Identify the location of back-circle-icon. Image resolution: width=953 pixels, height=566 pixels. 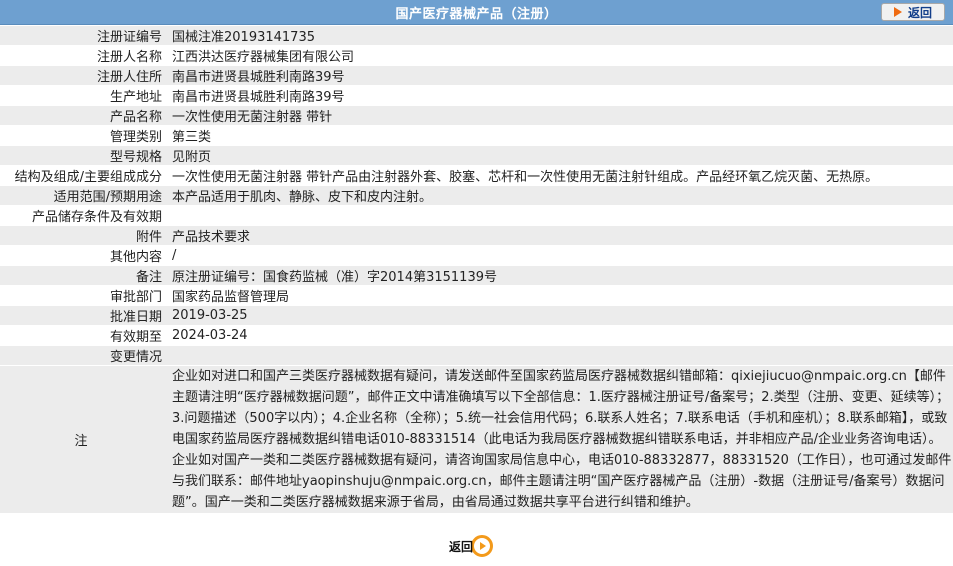
(482, 546).